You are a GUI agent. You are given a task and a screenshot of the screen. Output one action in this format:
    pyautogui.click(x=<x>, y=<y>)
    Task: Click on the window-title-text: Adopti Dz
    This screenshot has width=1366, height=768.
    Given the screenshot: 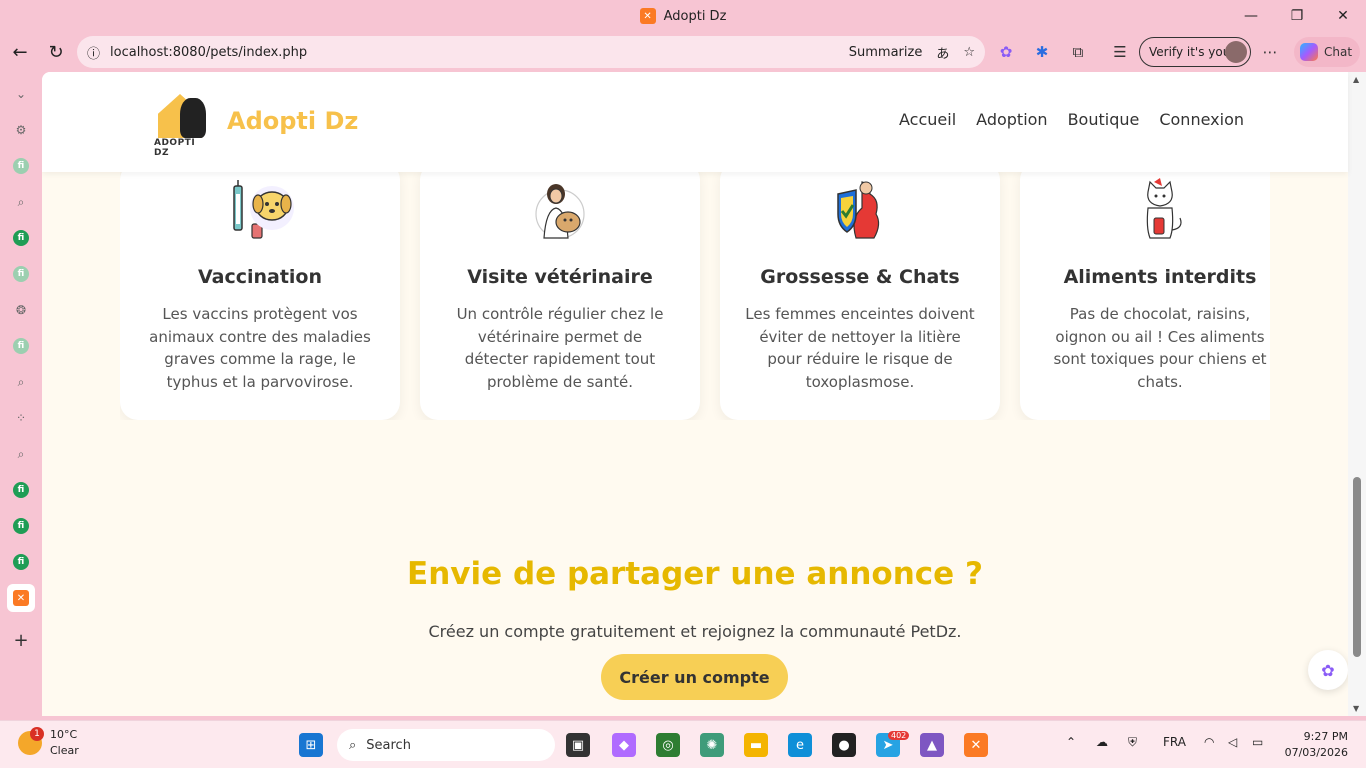 What is the action you would take?
    pyautogui.click(x=695, y=16)
    